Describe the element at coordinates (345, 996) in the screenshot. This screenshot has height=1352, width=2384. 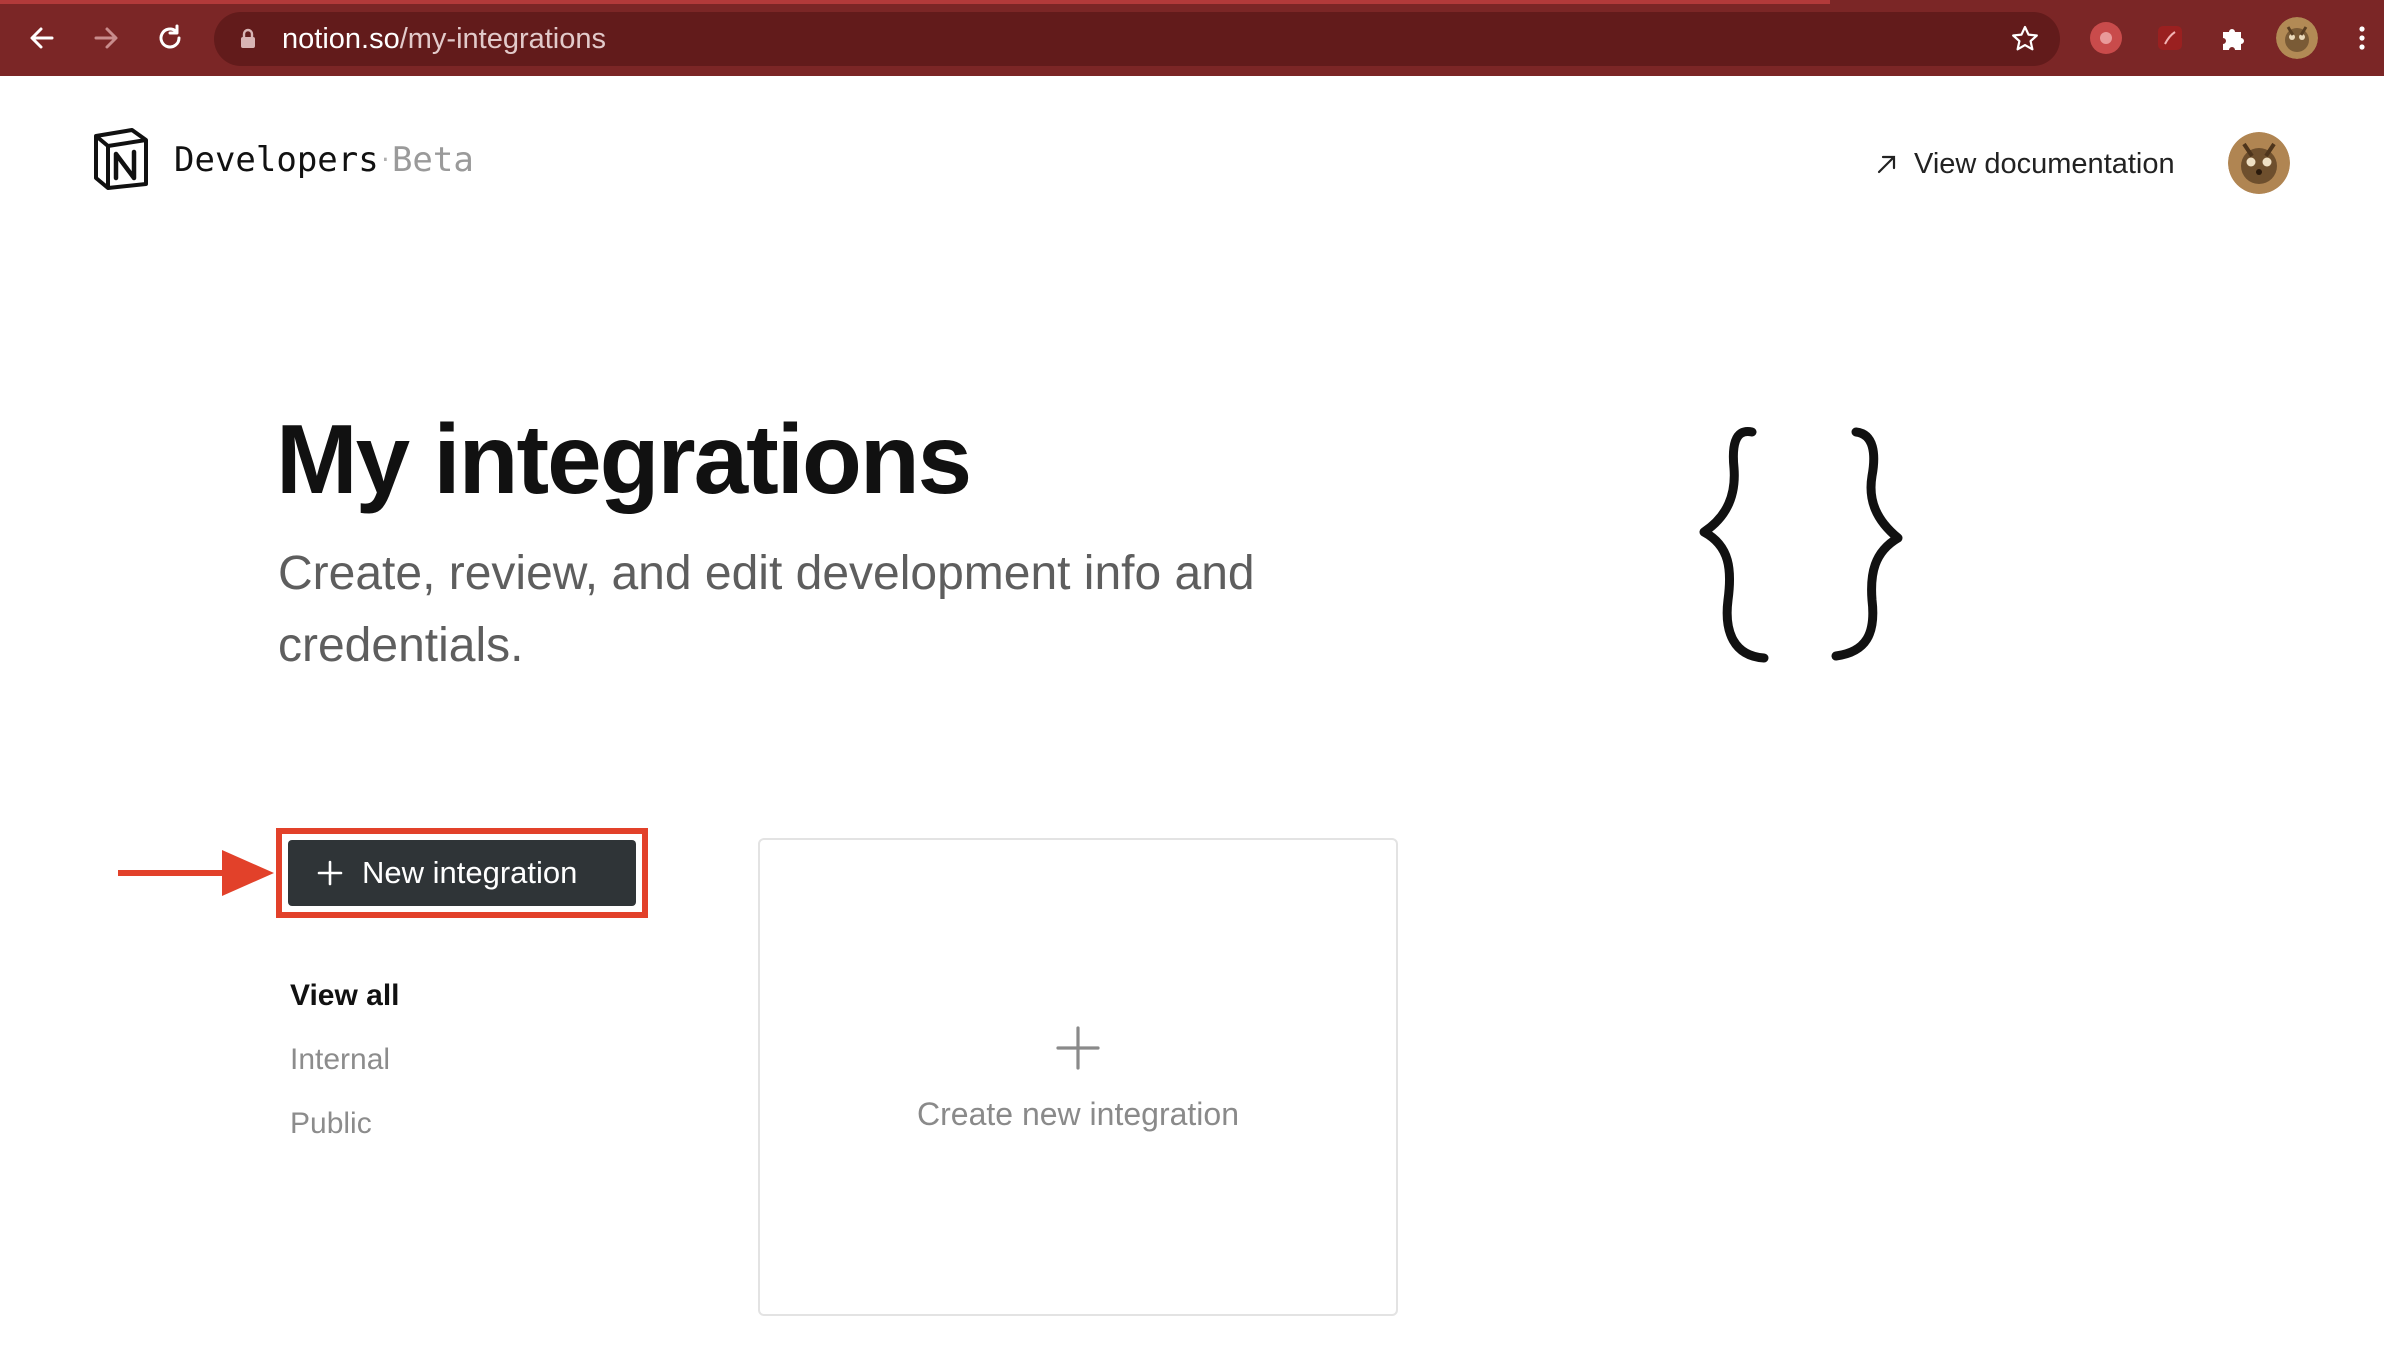
I see `filter-view-all: View all` at that location.